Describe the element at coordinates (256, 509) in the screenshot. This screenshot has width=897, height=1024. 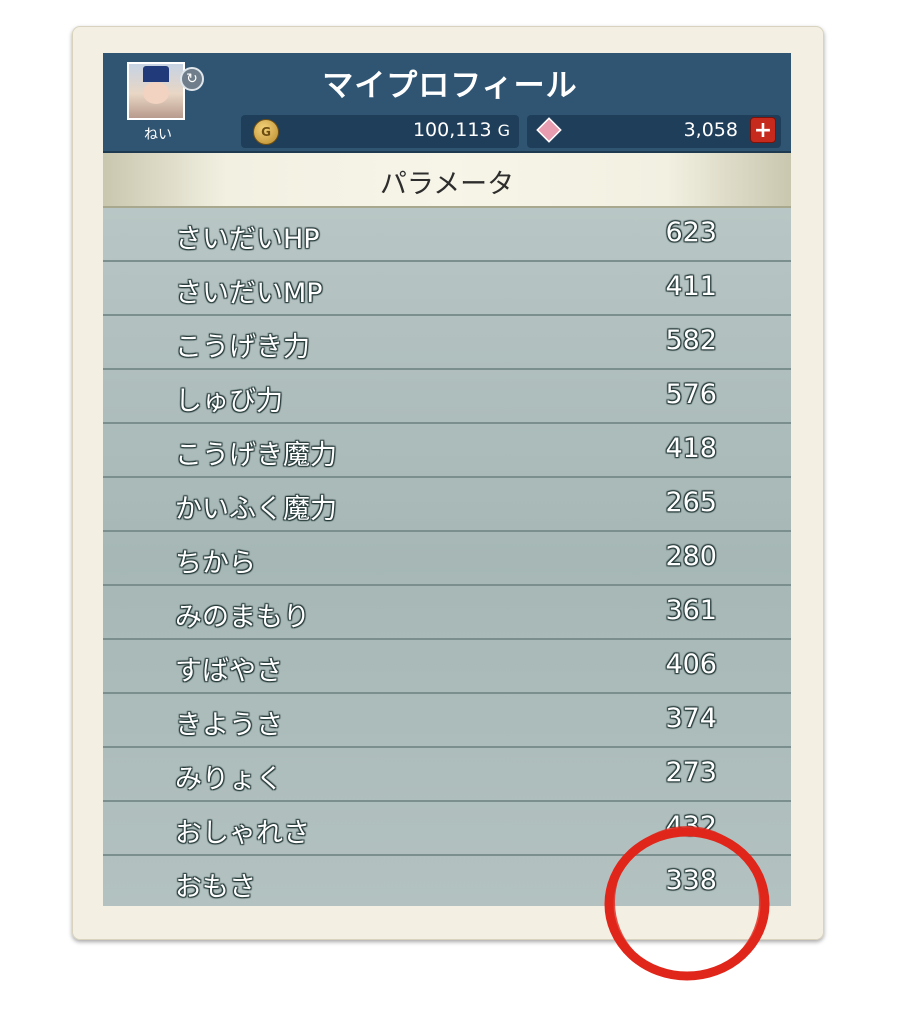
I see `stat-label: かいふく魔力` at that location.